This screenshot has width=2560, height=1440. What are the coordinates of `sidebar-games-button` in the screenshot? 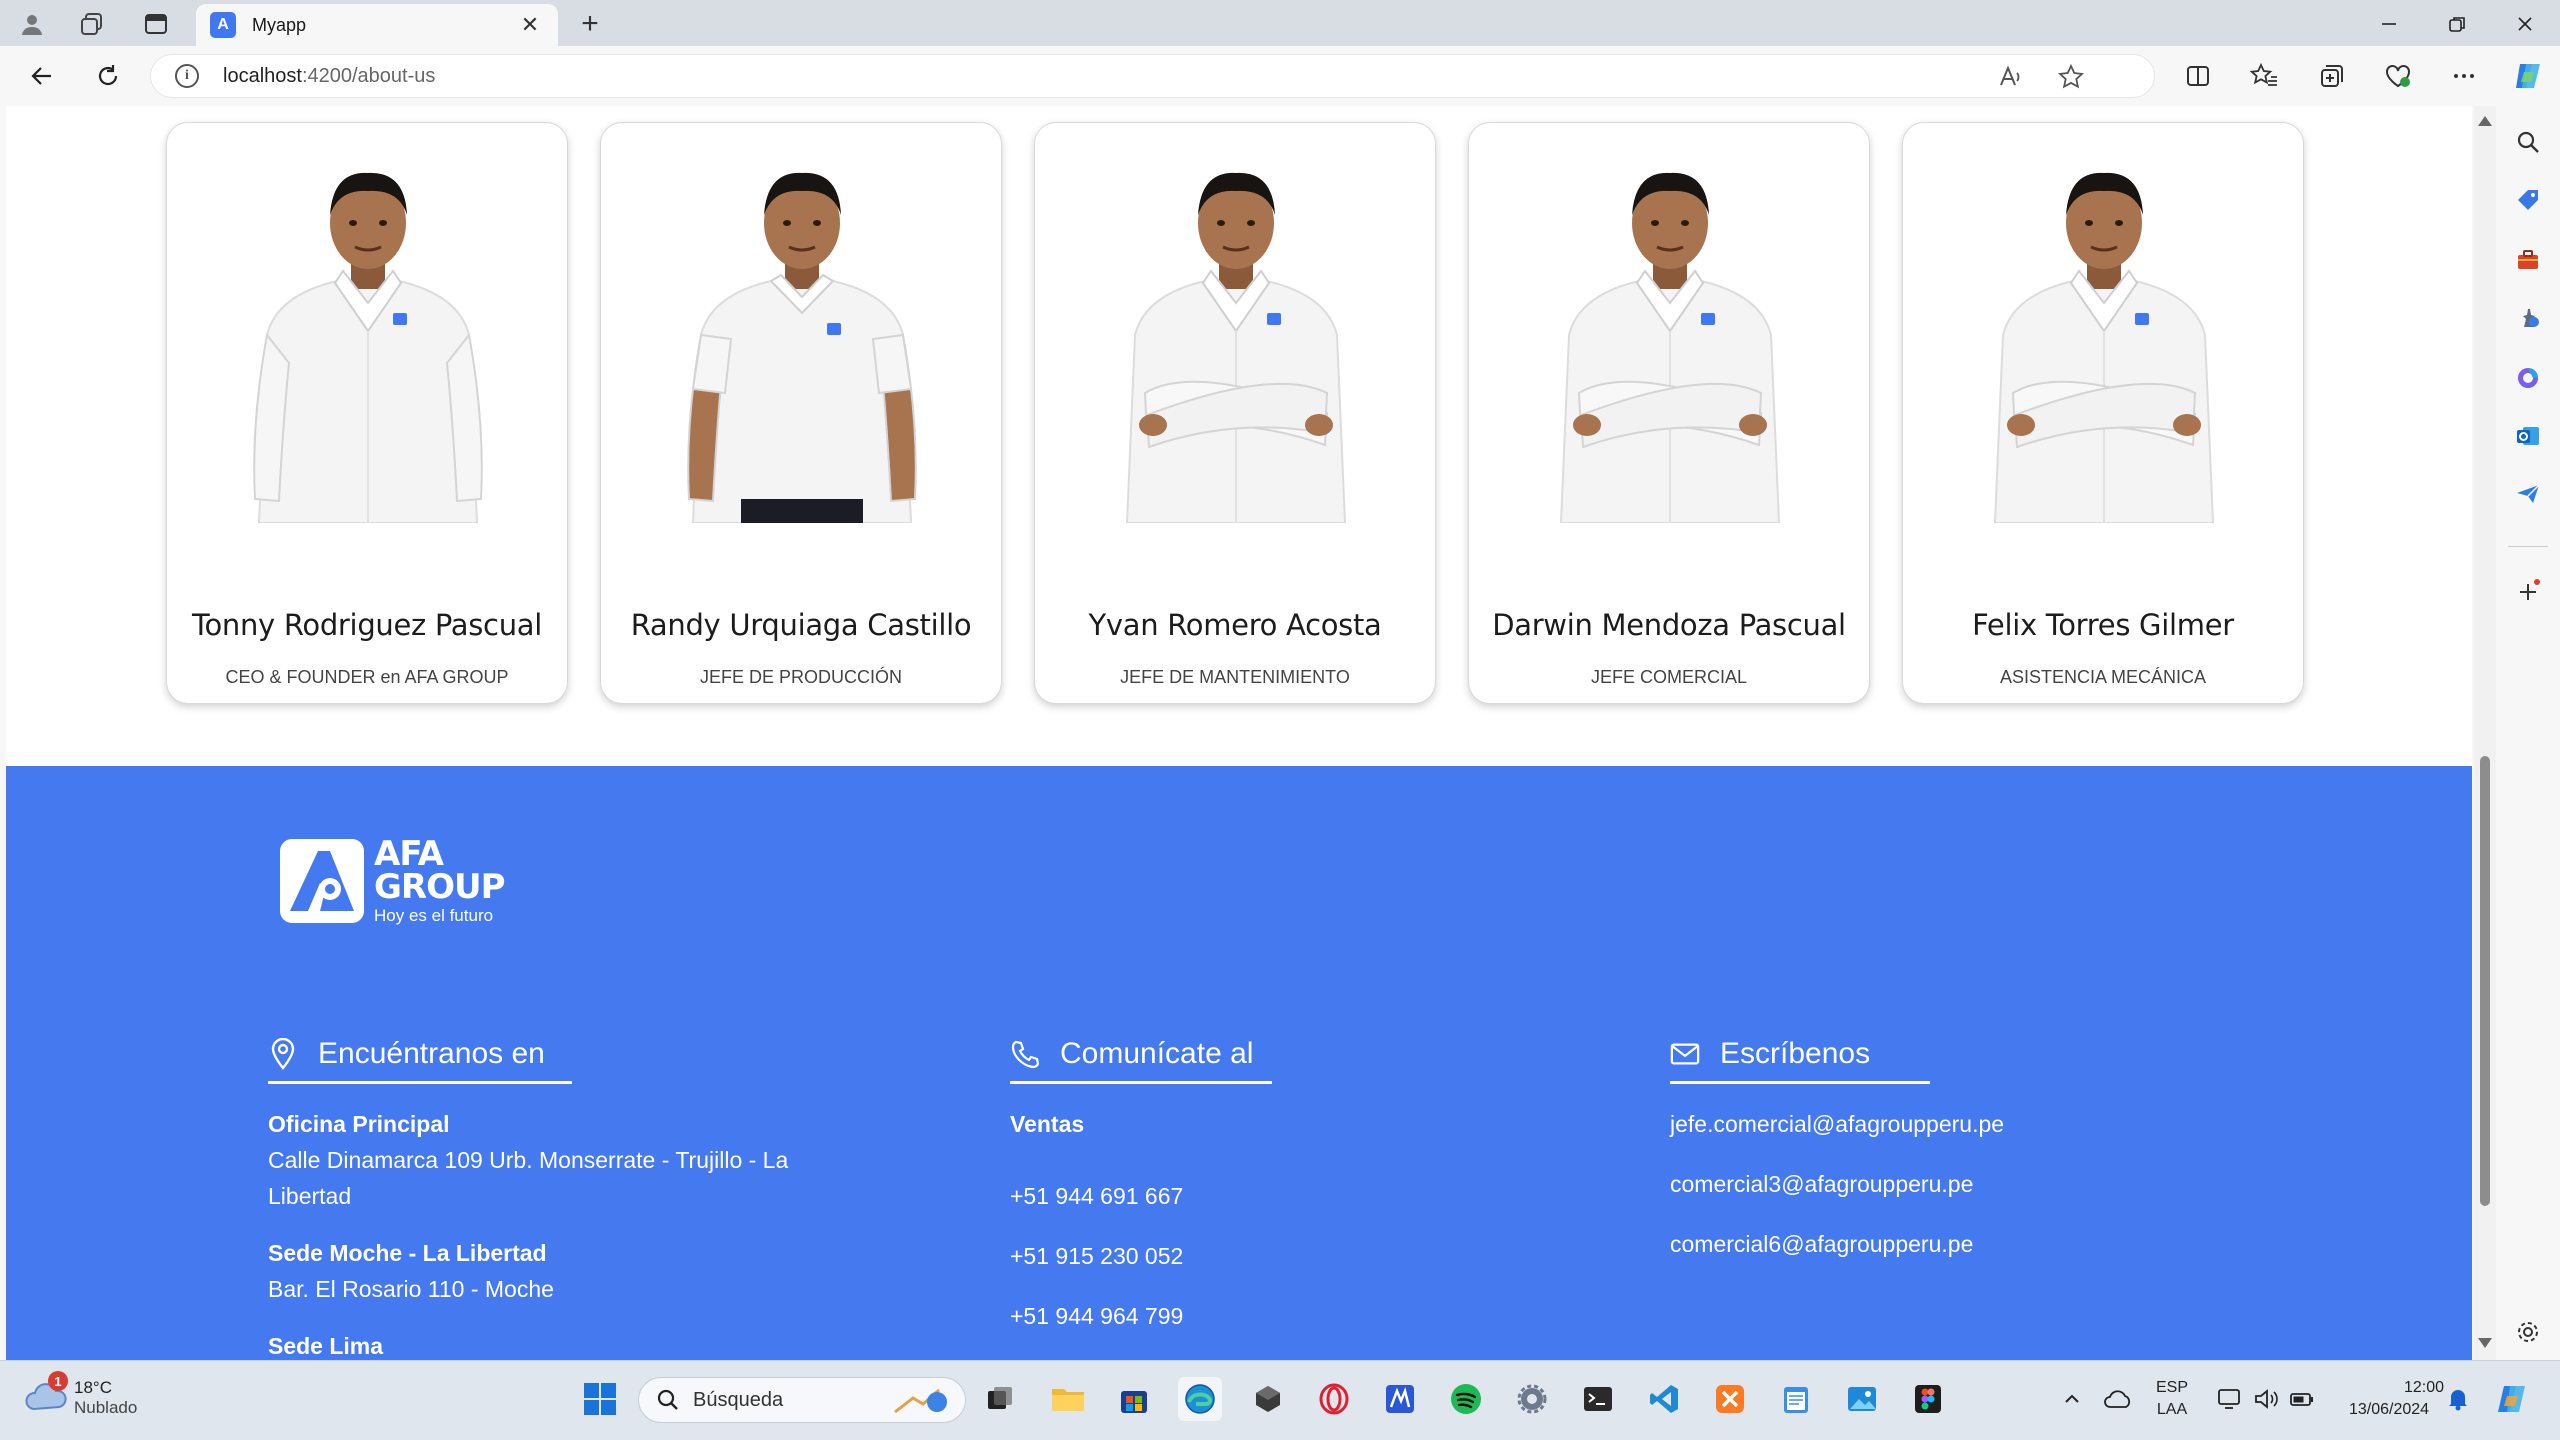 It's located at (2528, 318).